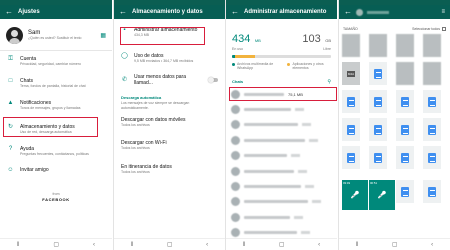 This screenshot has height=250, width=450. Describe the element at coordinates (29, 12) in the screenshot. I see `page-title: Ajustes` at that location.